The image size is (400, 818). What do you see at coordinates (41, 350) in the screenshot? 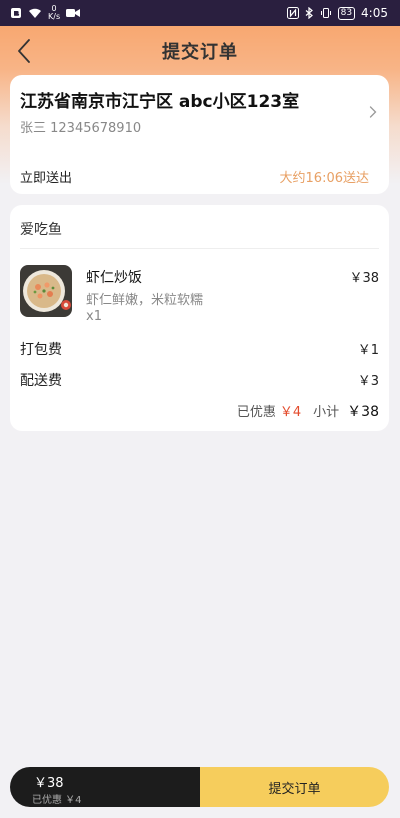
I see `packing-fee-label: 打包费` at bounding box center [41, 350].